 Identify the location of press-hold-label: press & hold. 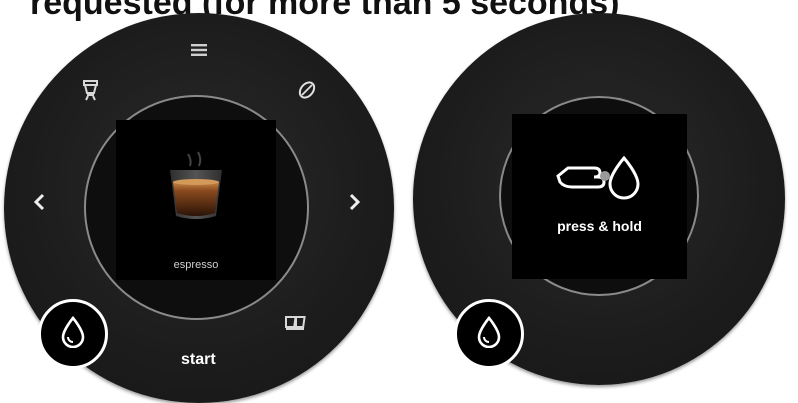
(599, 226).